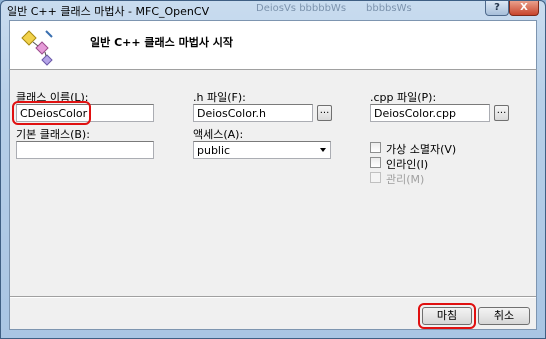 This screenshot has height=339, width=546. Describe the element at coordinates (51, 113) in the screenshot. I see `class-name-highlight` at that location.